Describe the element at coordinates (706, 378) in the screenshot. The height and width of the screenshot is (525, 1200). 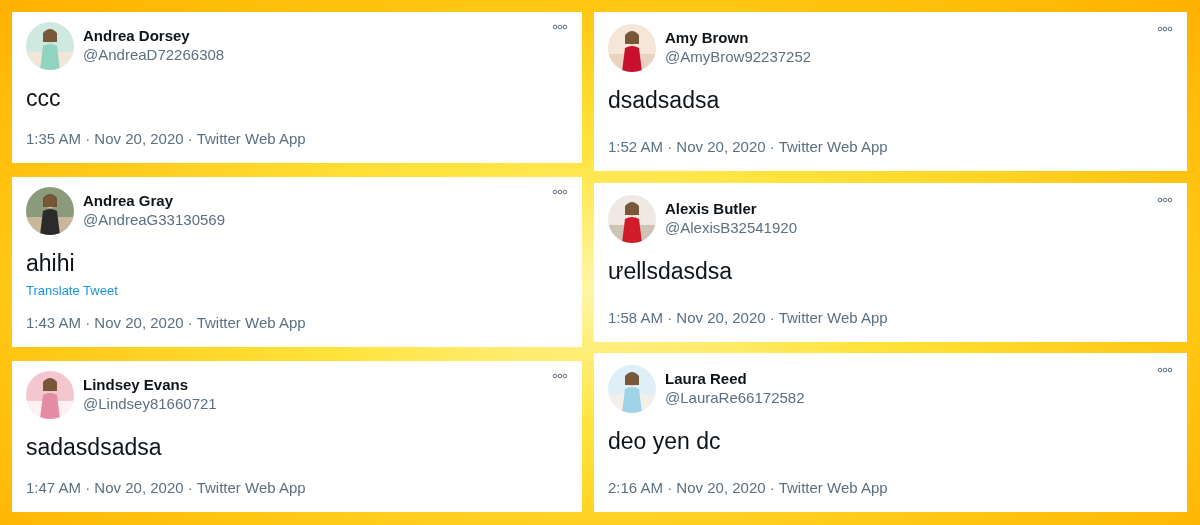
I see `user-name: Laura Reed` at that location.